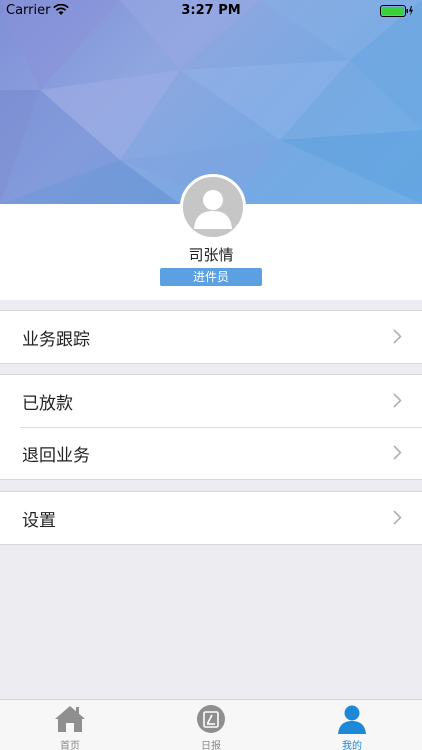 The width and height of the screenshot is (422, 750). Describe the element at coordinates (211, 401) in the screenshot. I see `menu-item-disbursed: 已放款` at that location.